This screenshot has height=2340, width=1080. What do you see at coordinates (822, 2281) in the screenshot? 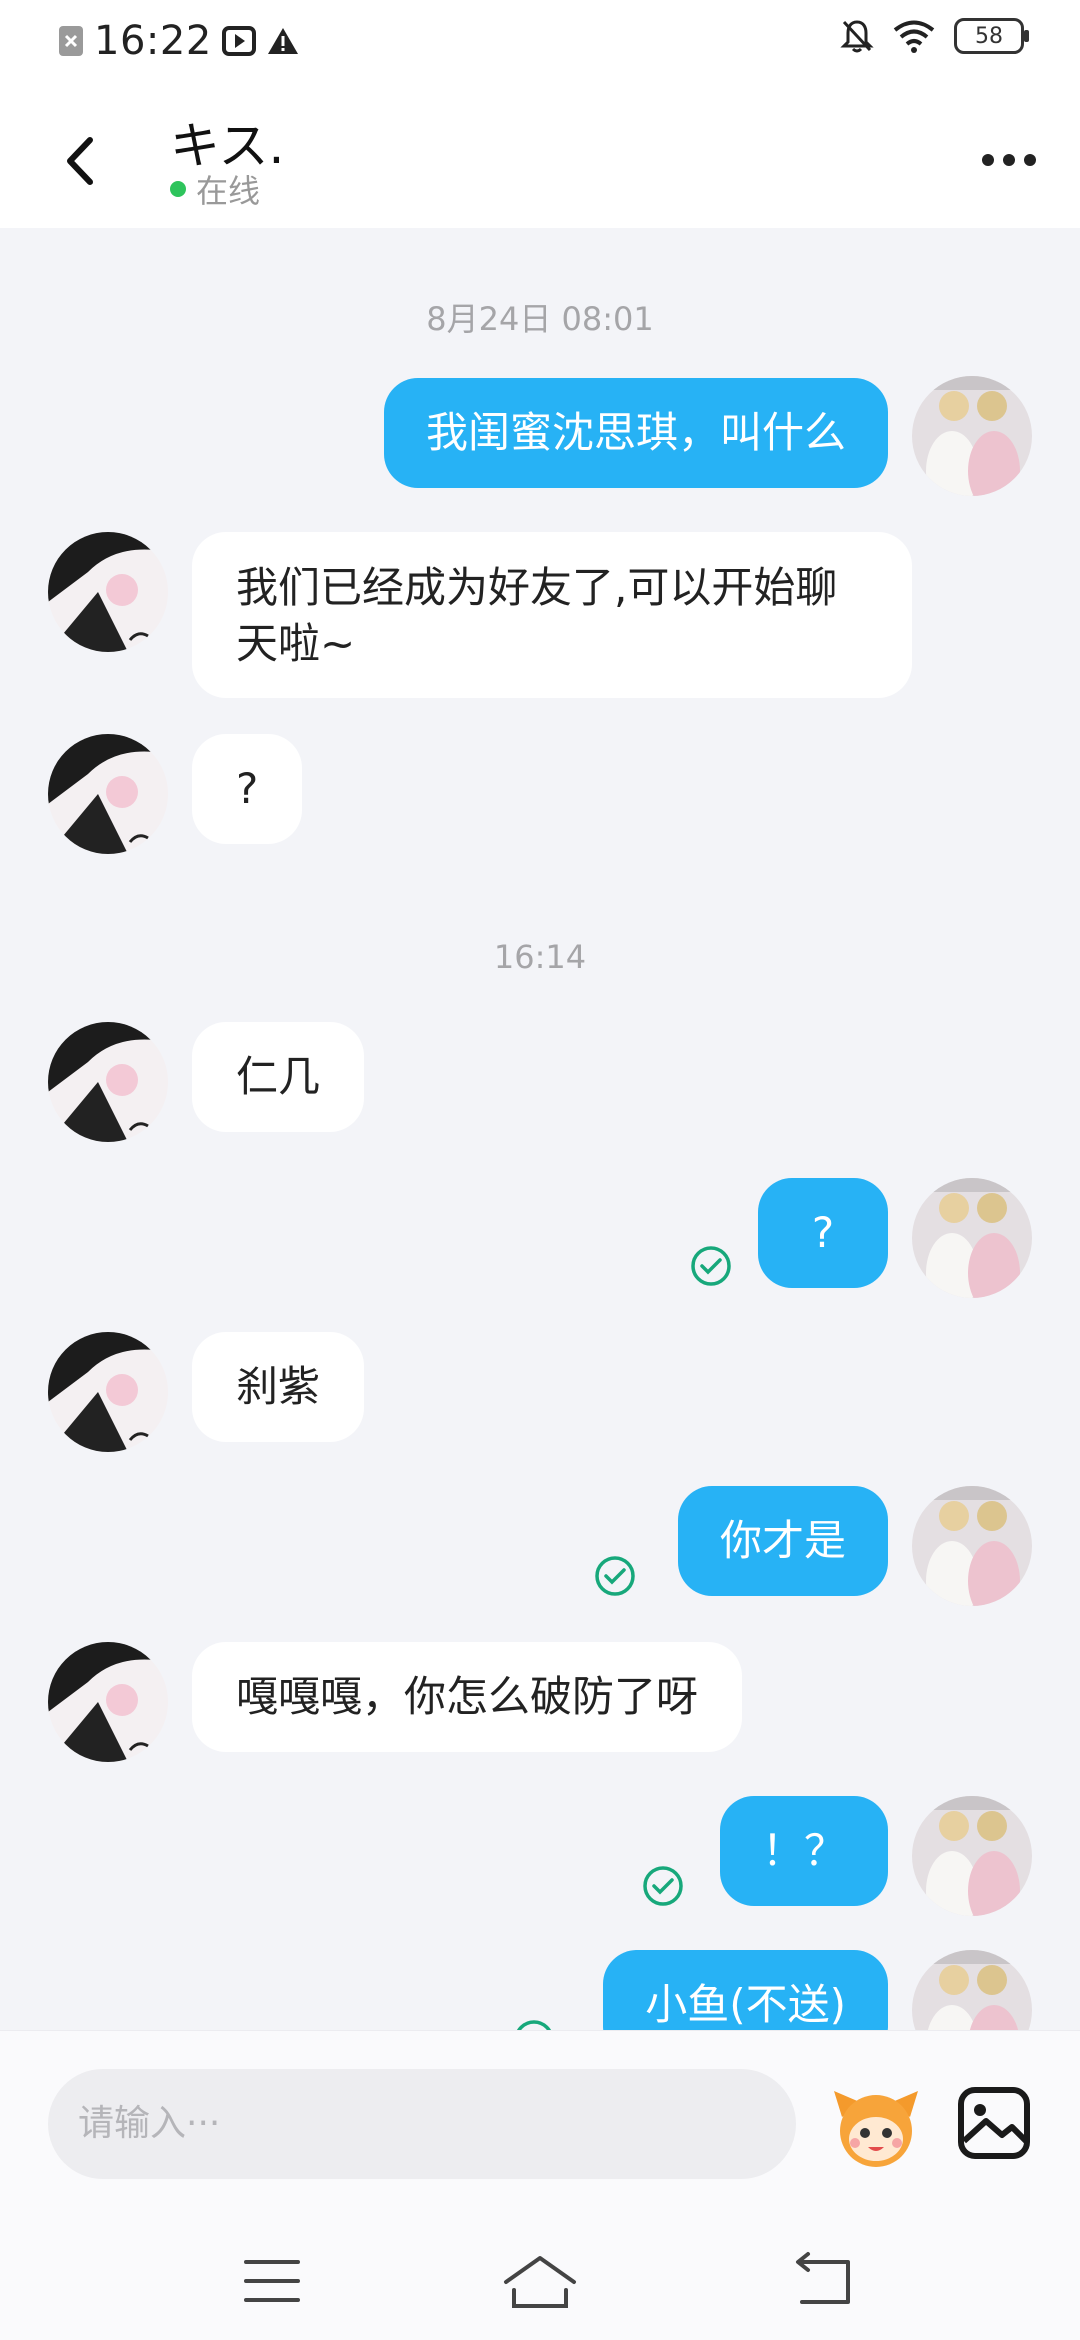
I see `return-icon` at bounding box center [822, 2281].